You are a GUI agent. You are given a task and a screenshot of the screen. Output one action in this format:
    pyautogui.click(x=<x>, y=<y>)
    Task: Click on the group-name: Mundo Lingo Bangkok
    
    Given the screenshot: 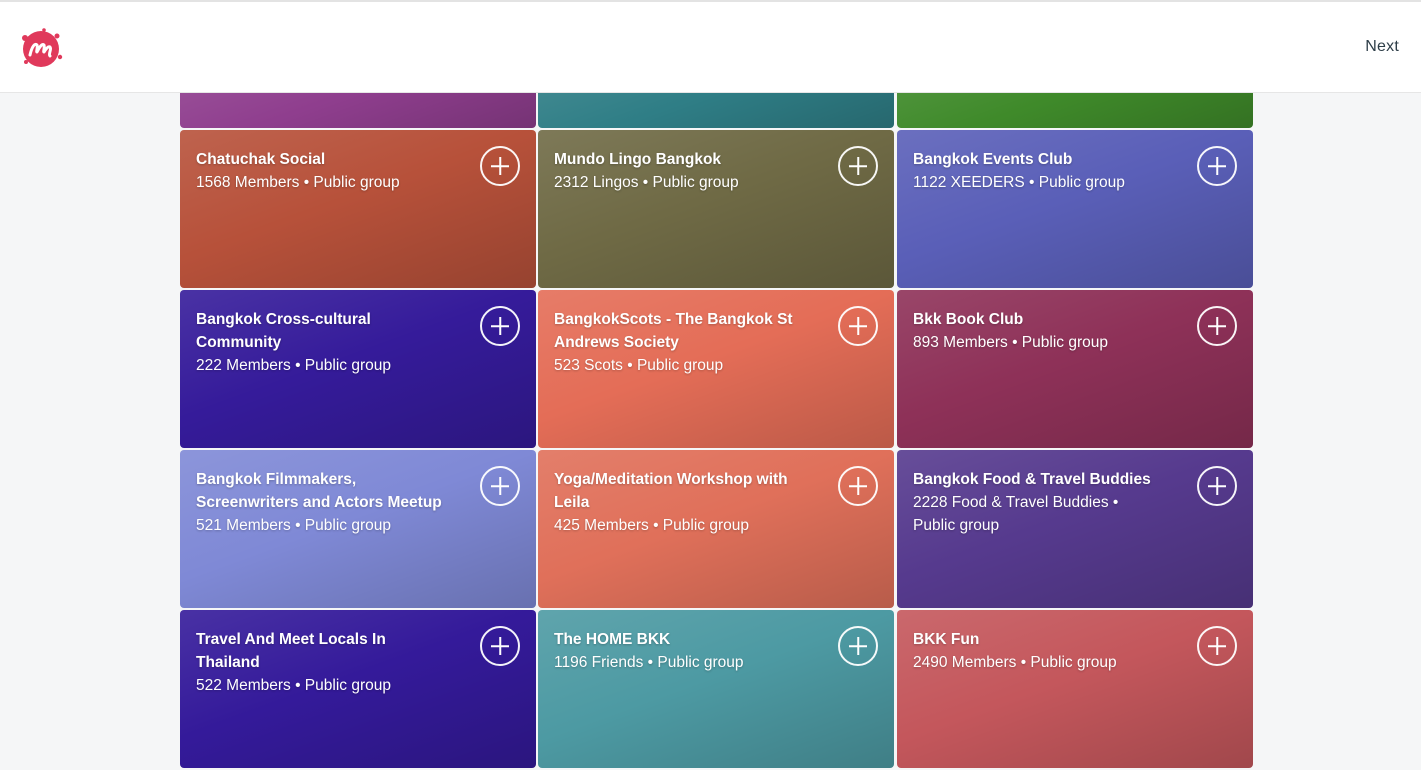 What is the action you would take?
    pyautogui.click(x=638, y=159)
    